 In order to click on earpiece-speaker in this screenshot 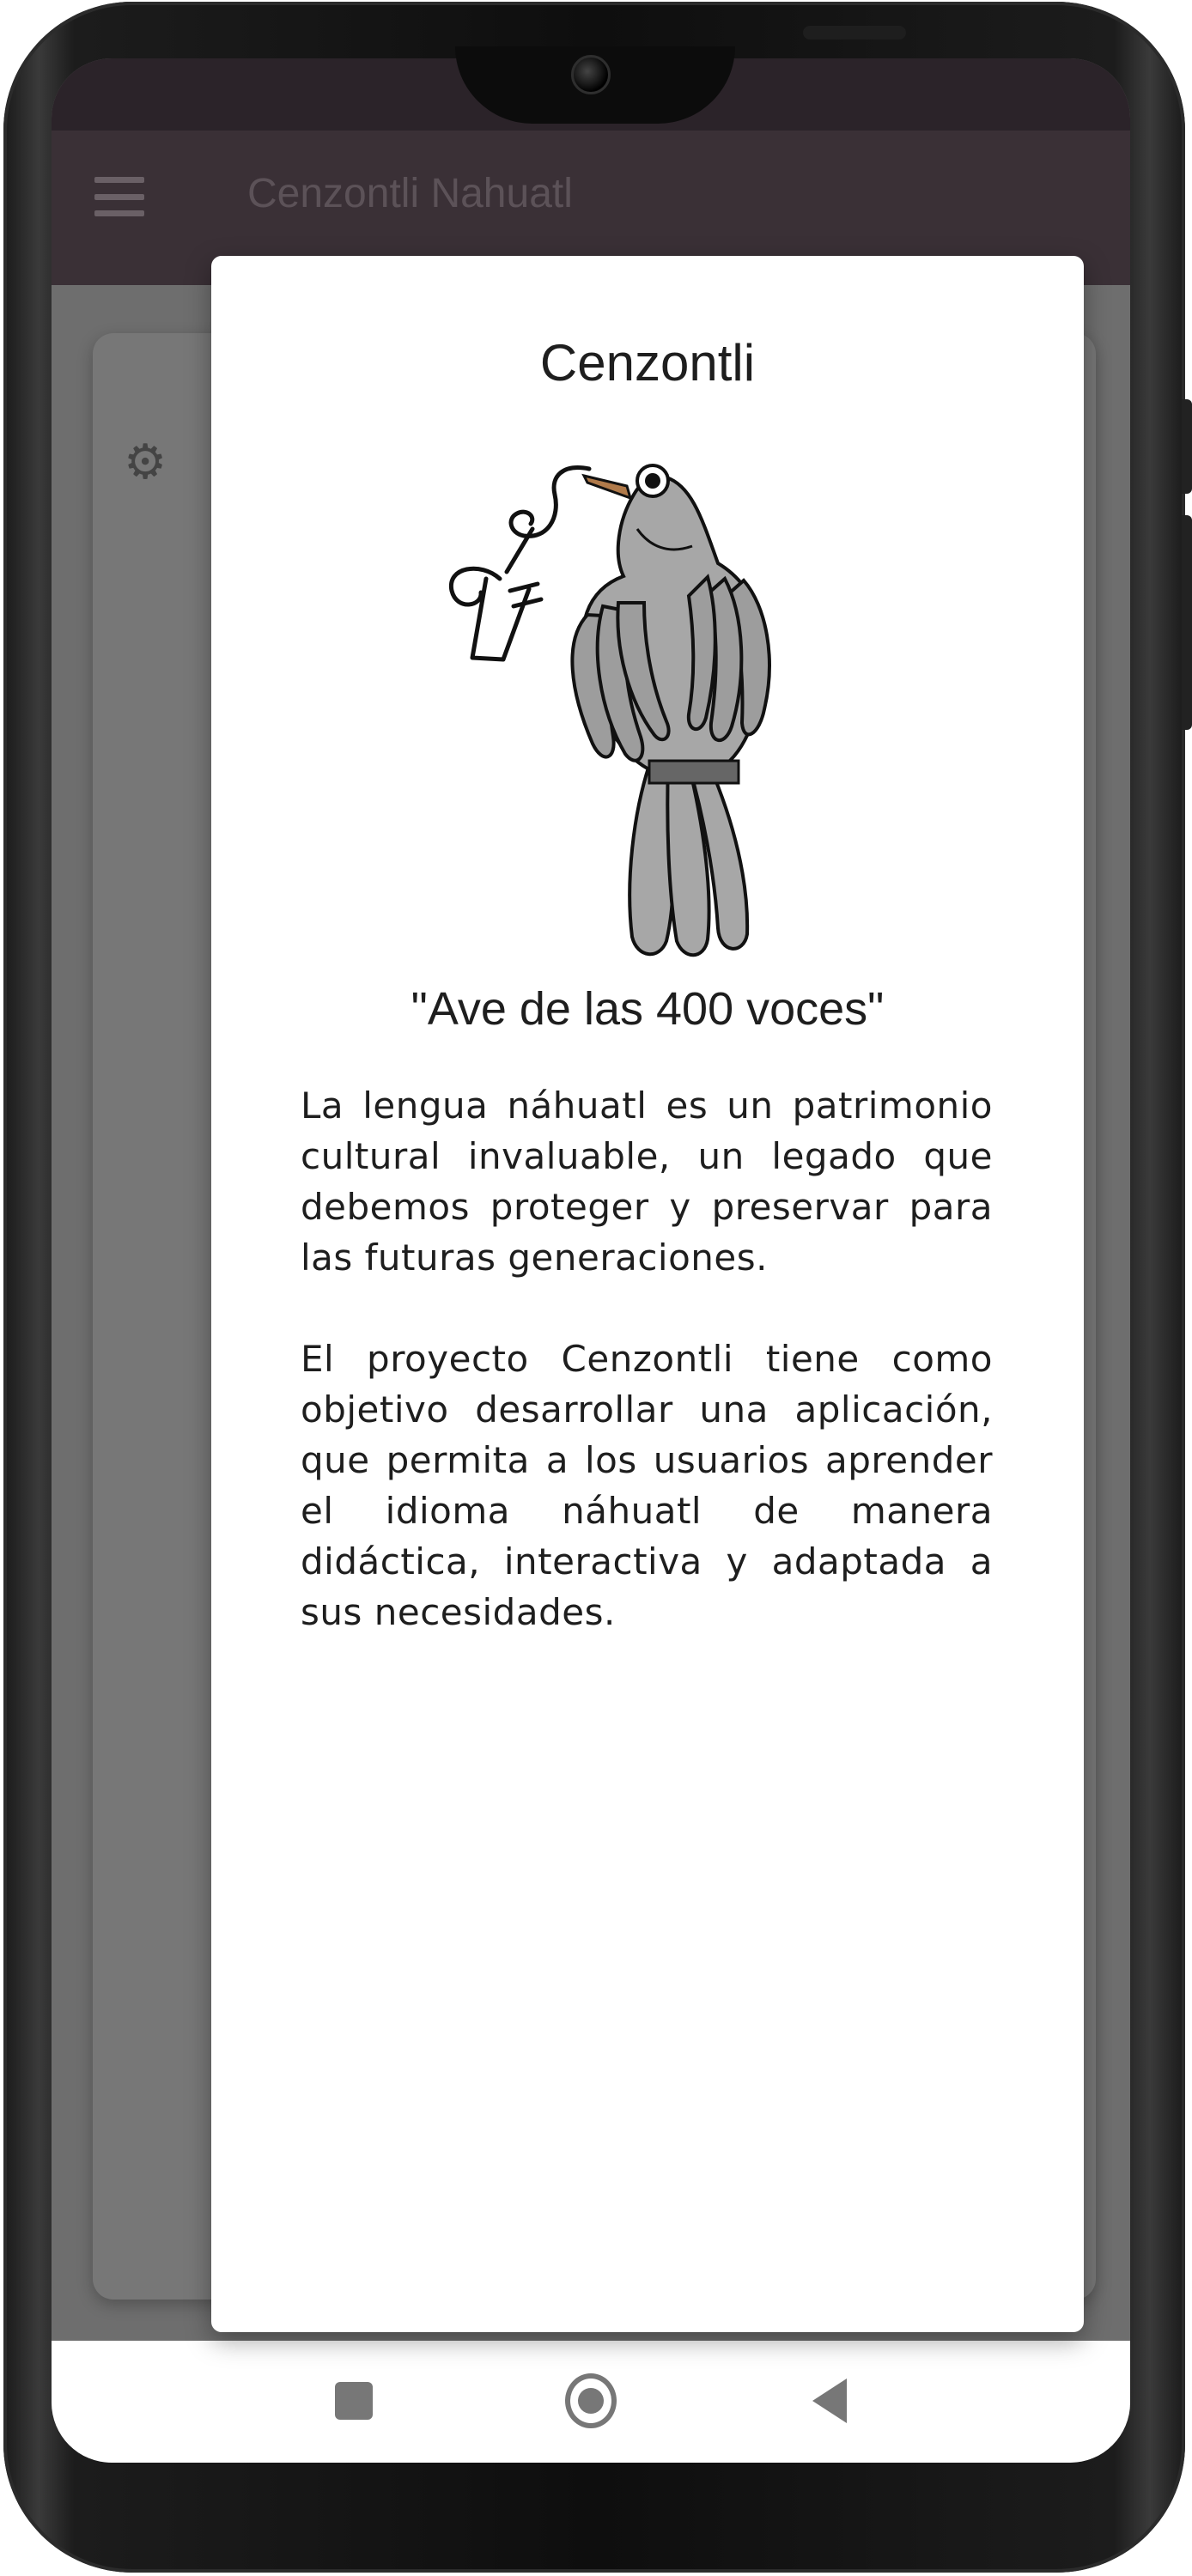, I will do `click(854, 32)`.